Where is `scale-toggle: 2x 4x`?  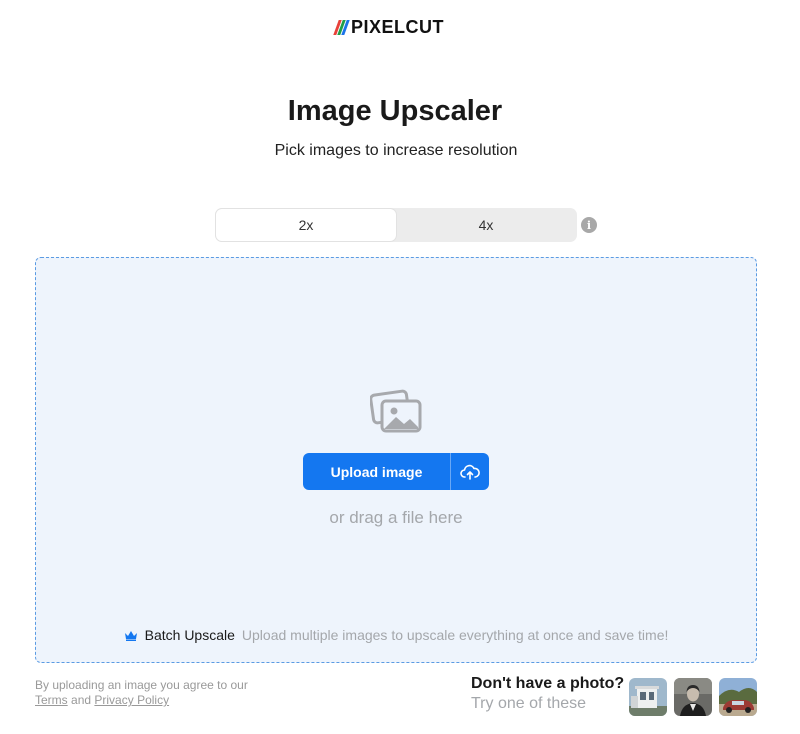 scale-toggle: 2x 4x is located at coordinates (396, 225).